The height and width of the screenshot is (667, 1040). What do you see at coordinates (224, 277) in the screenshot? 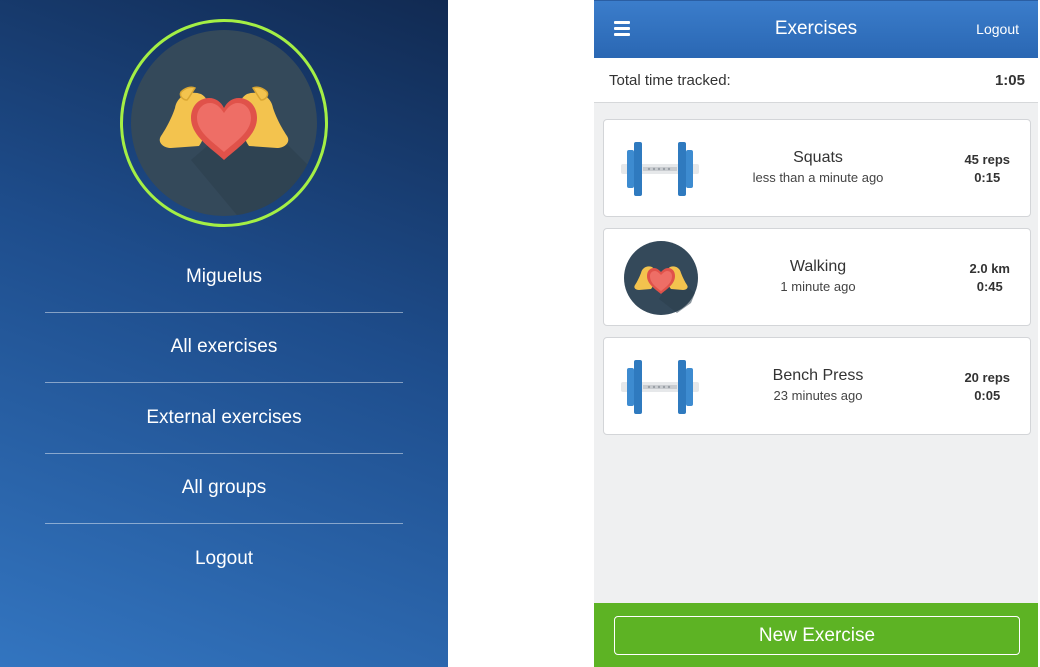
I see `user-name: Miguelus` at bounding box center [224, 277].